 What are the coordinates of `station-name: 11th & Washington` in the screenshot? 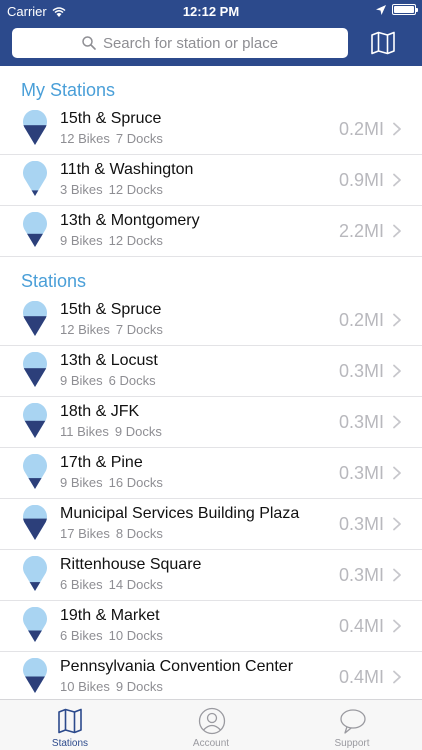 It's located at (127, 169).